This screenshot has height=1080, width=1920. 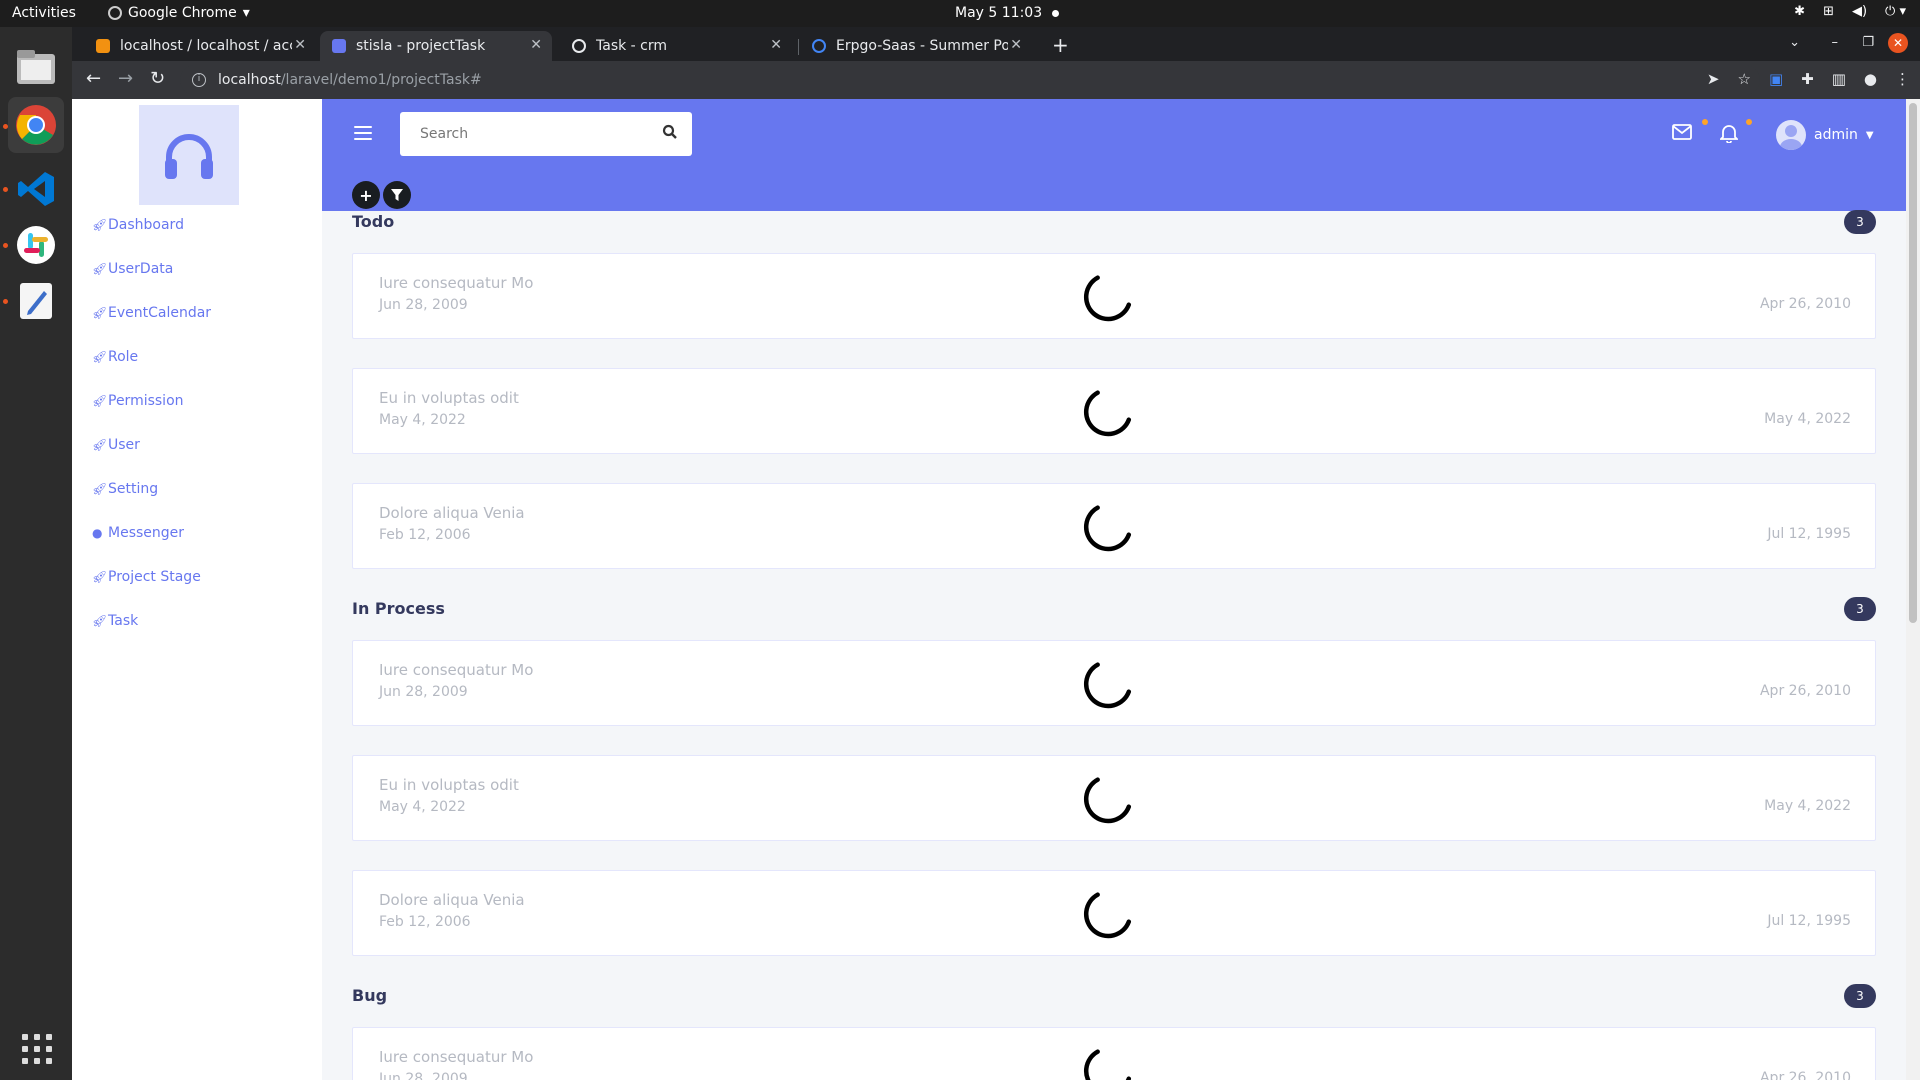 What do you see at coordinates (44, 13) in the screenshot?
I see `activities-button: Activities` at bounding box center [44, 13].